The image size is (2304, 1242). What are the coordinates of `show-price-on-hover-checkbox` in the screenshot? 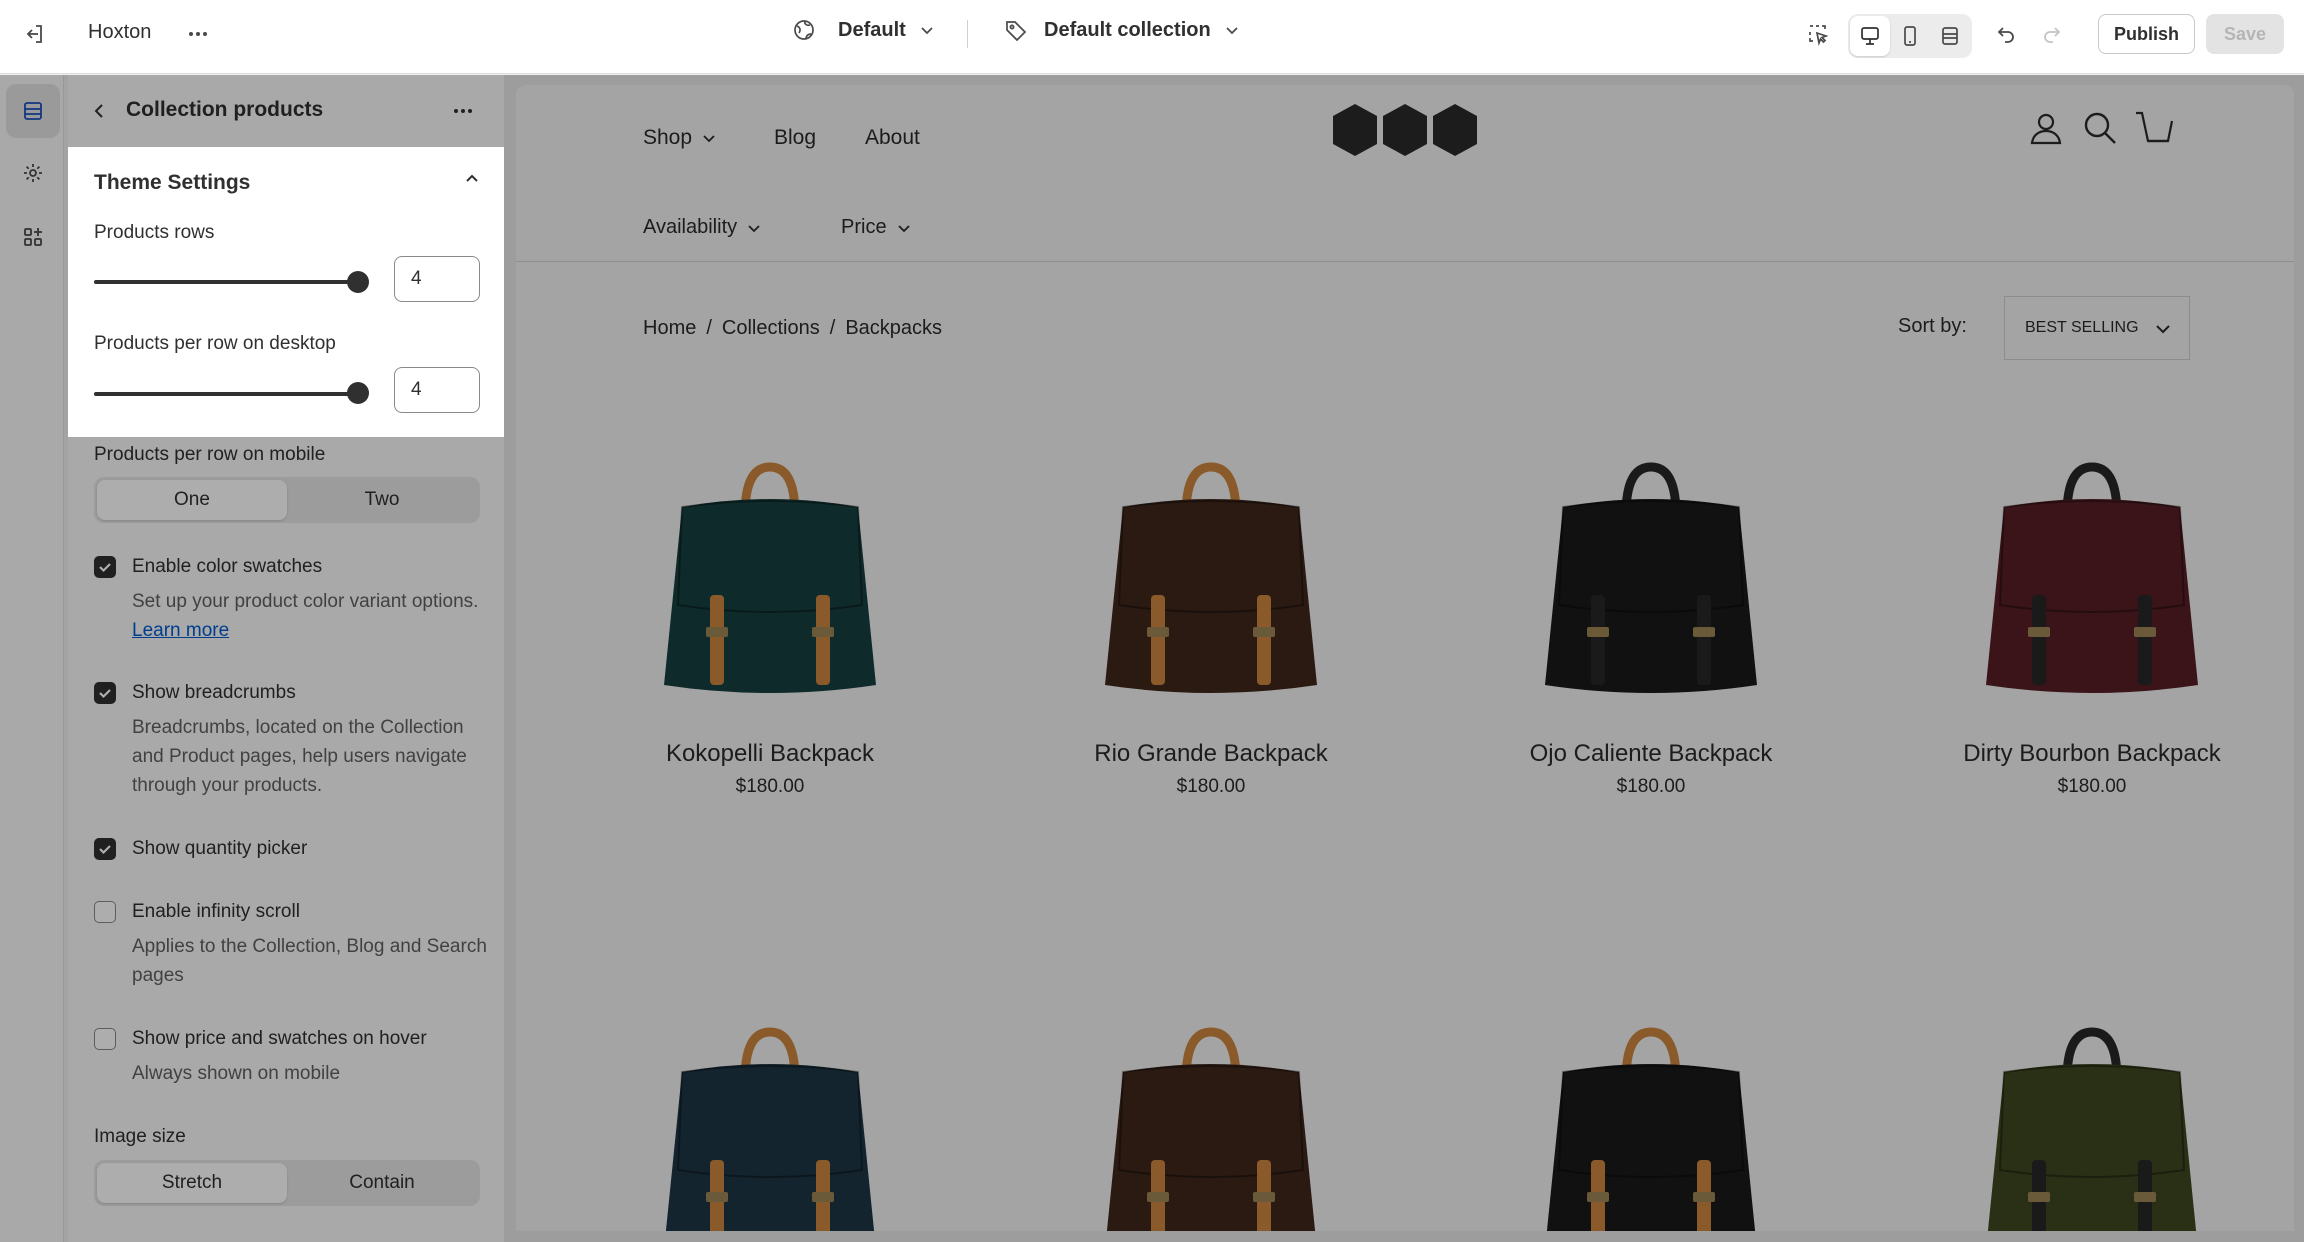 It's located at (105, 1039).